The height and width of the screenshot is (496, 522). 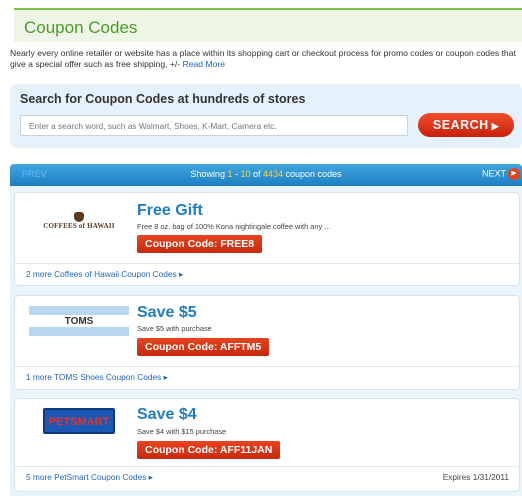 I want to click on triangle-right-icon: ▶, so click(x=495, y=126).